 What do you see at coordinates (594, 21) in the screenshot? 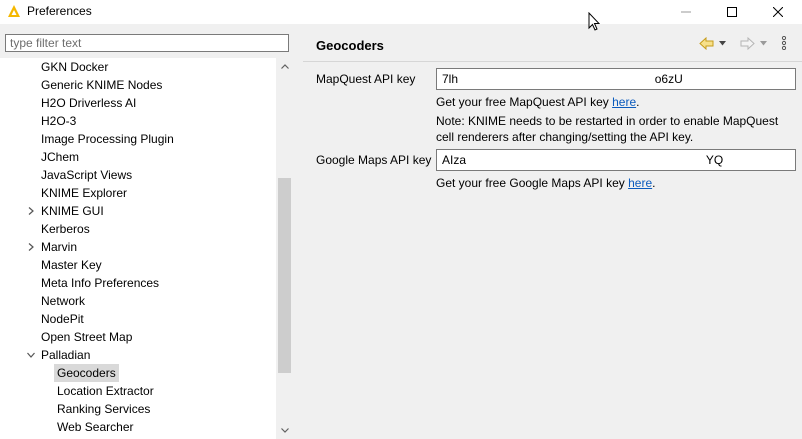
I see `mouse-pointer-icon` at bounding box center [594, 21].